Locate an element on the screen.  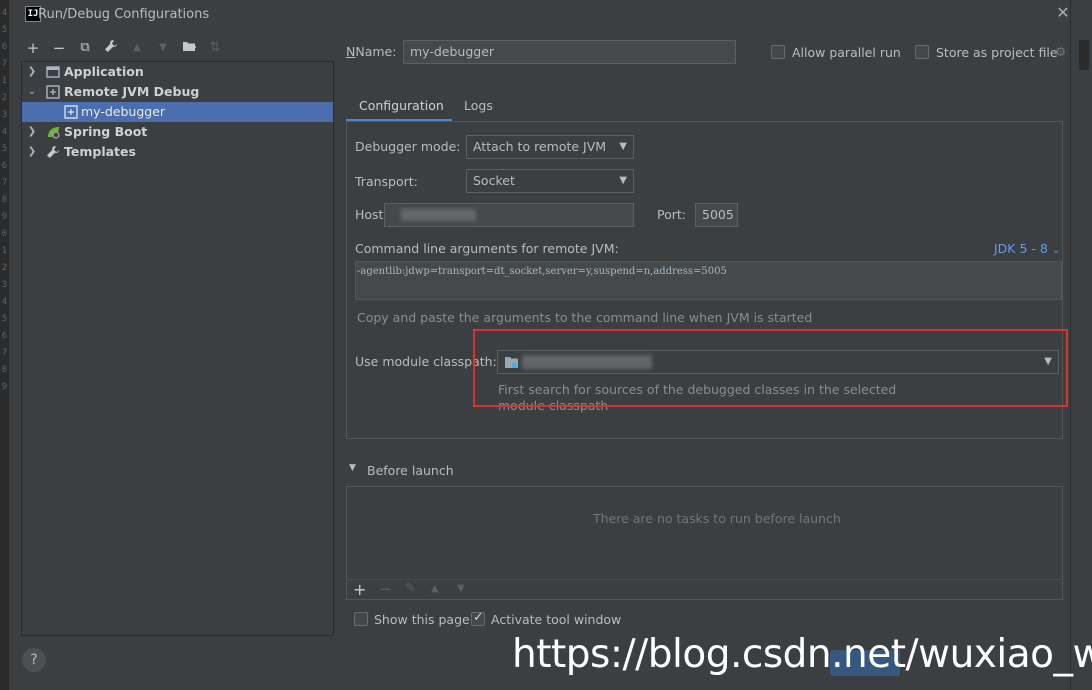
gear-icon: ⚙ is located at coordinates (1060, 51).